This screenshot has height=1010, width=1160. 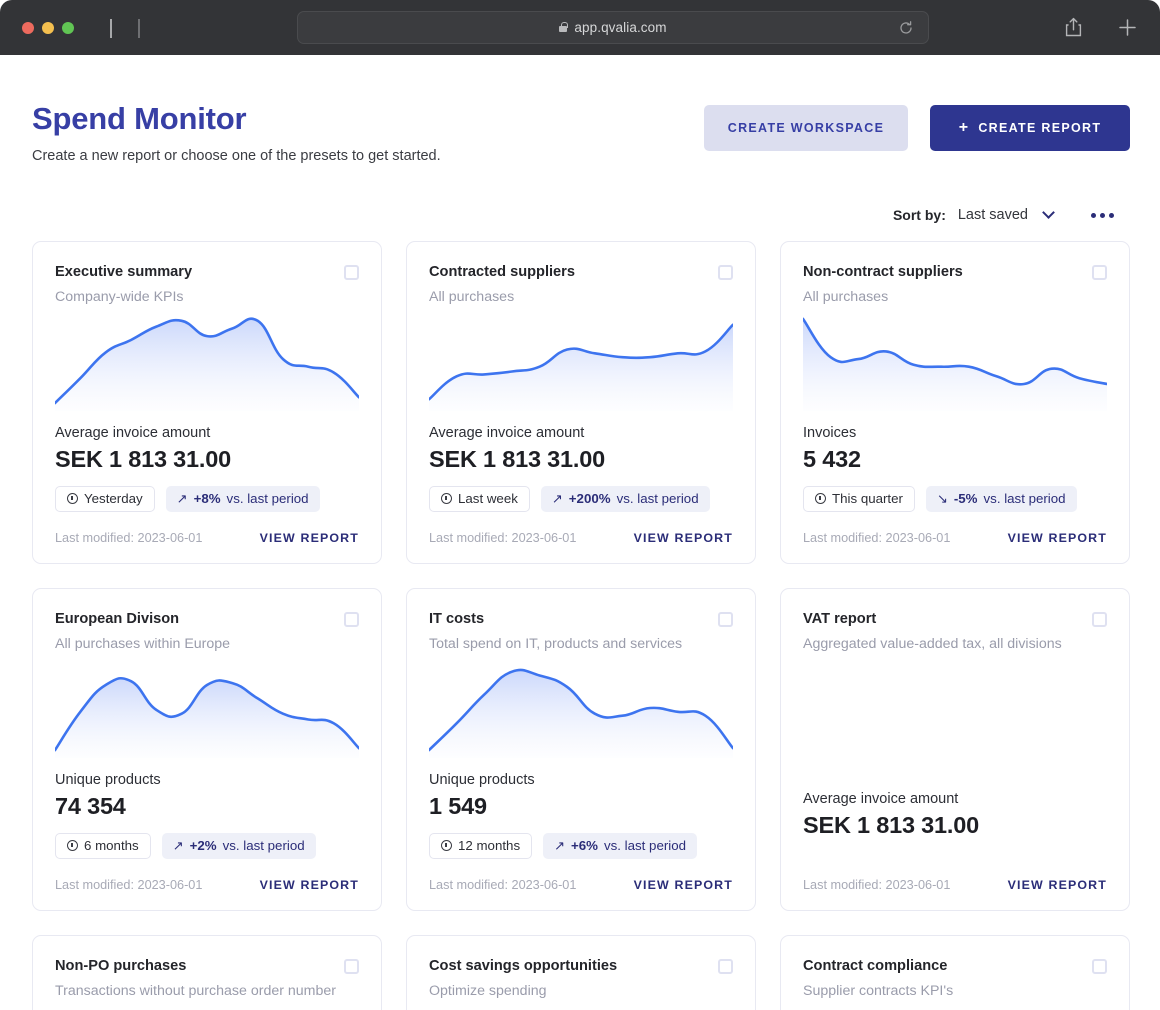 What do you see at coordinates (458, 805) in the screenshot?
I see `card-metric-value: 1 549` at bounding box center [458, 805].